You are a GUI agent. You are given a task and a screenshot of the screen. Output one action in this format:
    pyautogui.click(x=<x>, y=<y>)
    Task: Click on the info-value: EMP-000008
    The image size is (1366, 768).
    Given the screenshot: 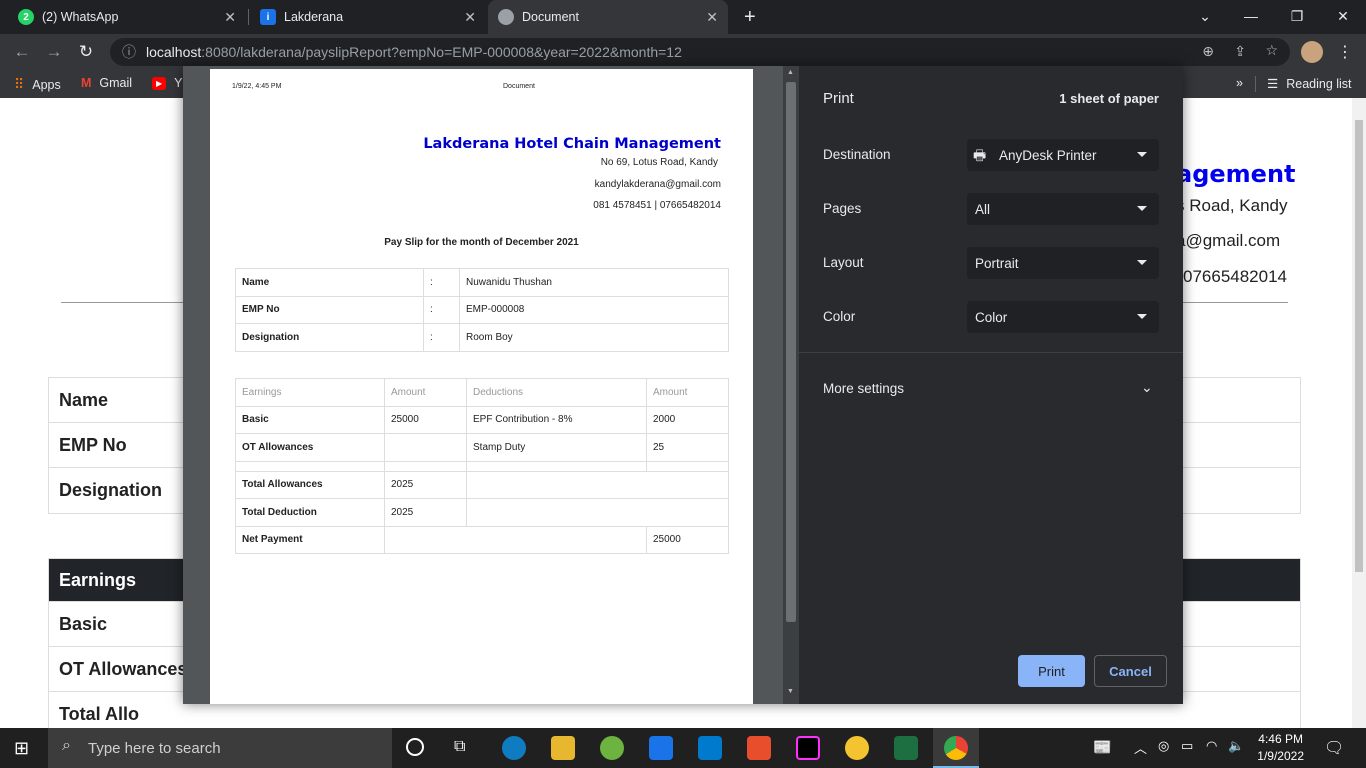 What is the action you would take?
    pyautogui.click(x=594, y=309)
    